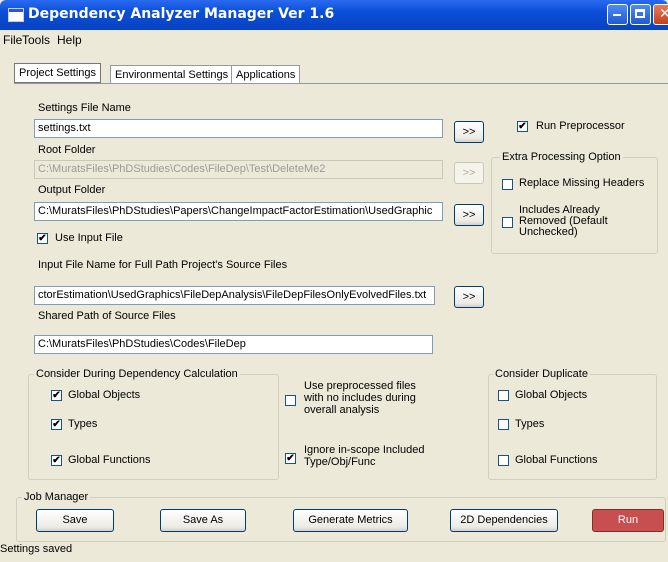 Image resolution: width=668 pixels, height=562 pixels. What do you see at coordinates (522, 126) in the screenshot?
I see `run-preprocessor-checkbox: ✔` at bounding box center [522, 126].